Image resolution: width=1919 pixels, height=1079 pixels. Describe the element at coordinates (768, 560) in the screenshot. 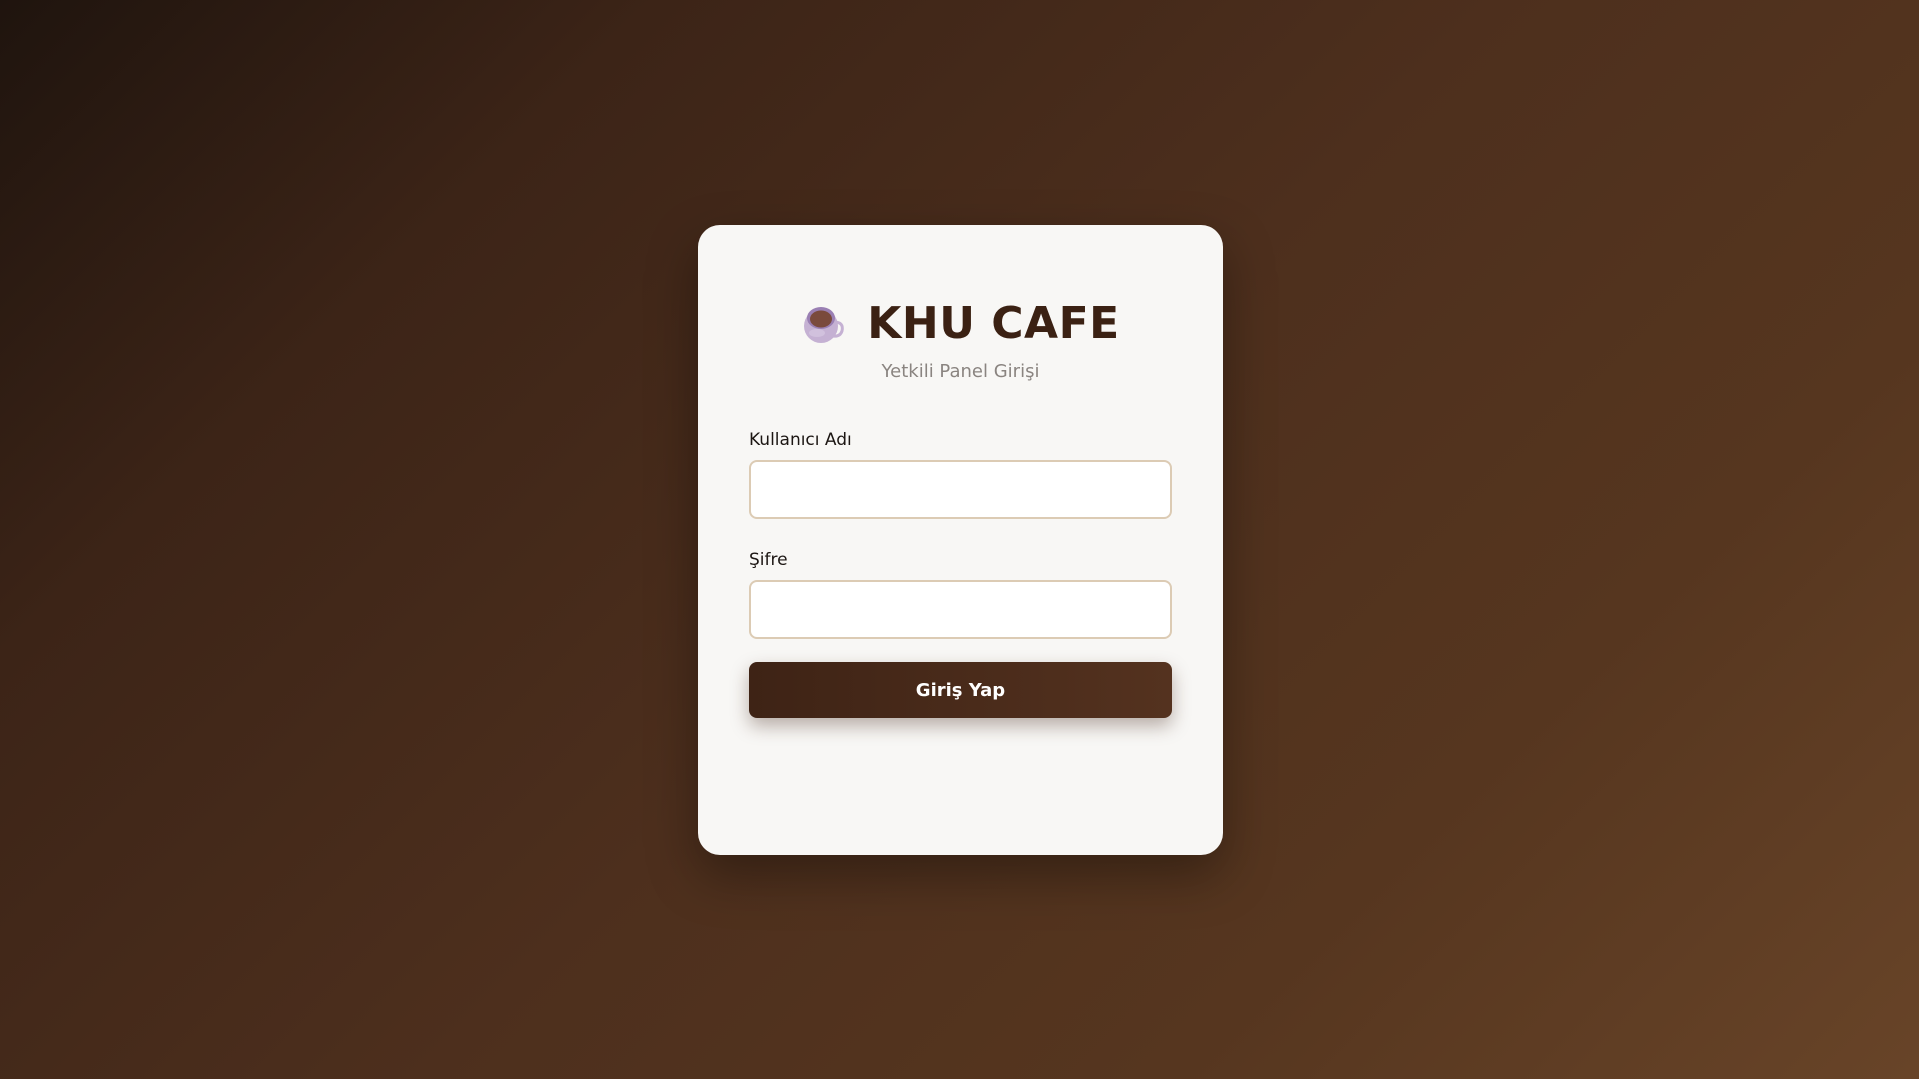

I see `password-label: Şifre` at that location.